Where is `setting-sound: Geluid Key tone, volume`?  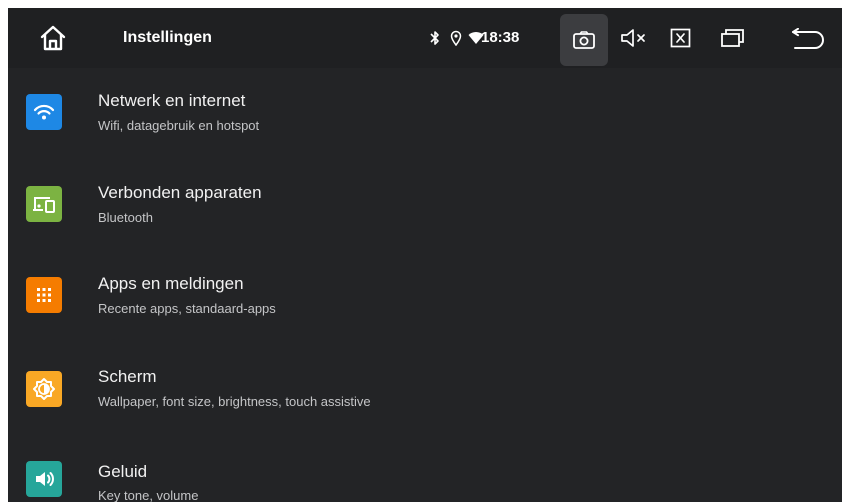 setting-sound: Geluid Key tone, volume is located at coordinates (425, 471).